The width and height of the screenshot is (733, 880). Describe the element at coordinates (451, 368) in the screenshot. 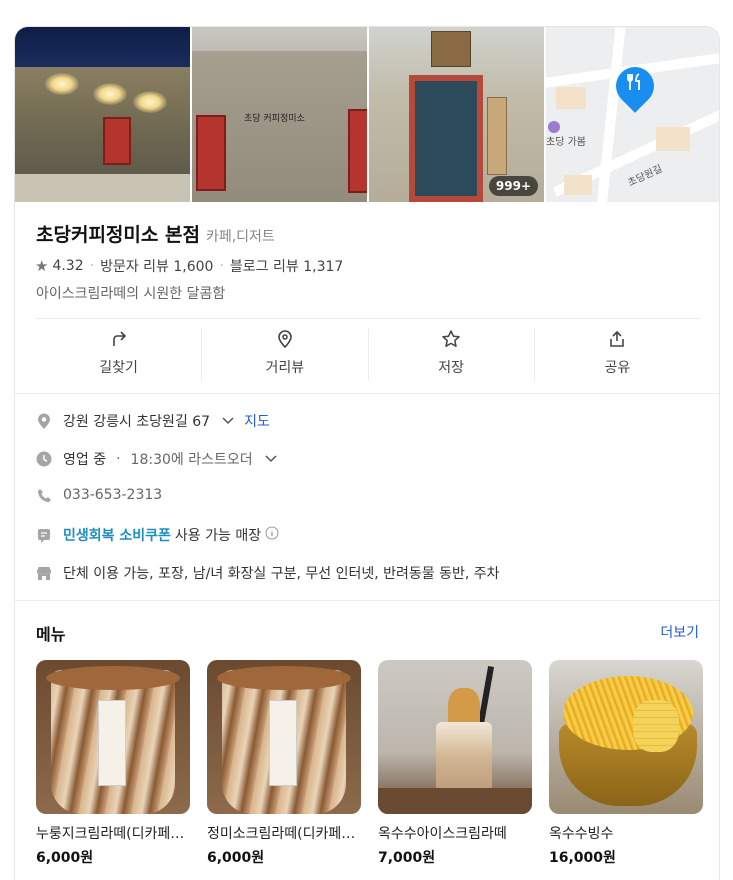

I see `save-label: 저장` at that location.